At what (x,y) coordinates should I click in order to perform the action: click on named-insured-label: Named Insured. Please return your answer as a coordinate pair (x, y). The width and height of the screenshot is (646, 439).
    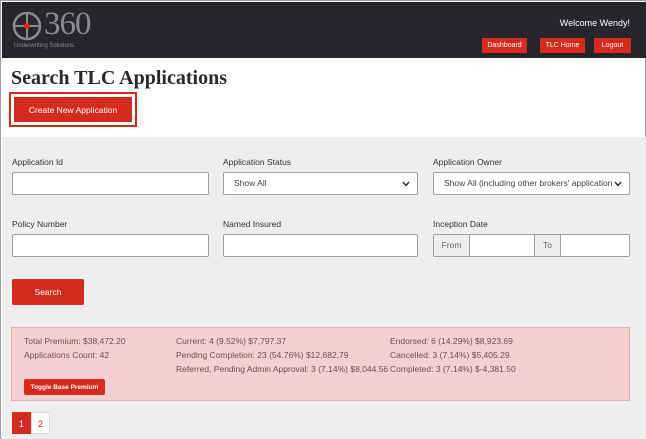
    Looking at the image, I should click on (252, 224).